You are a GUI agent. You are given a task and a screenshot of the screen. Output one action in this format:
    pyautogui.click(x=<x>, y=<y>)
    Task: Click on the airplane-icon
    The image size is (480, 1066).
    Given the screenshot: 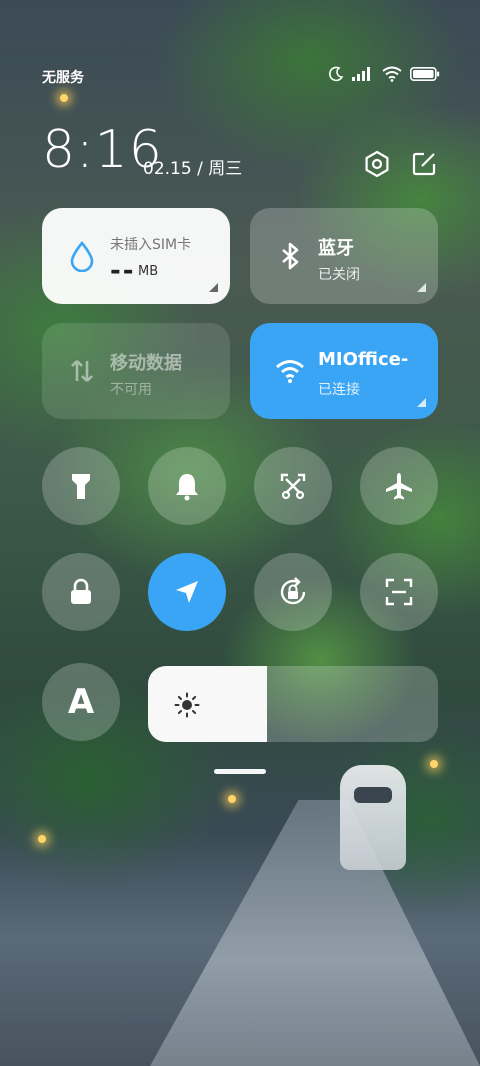 What is the action you would take?
    pyautogui.click(x=399, y=486)
    